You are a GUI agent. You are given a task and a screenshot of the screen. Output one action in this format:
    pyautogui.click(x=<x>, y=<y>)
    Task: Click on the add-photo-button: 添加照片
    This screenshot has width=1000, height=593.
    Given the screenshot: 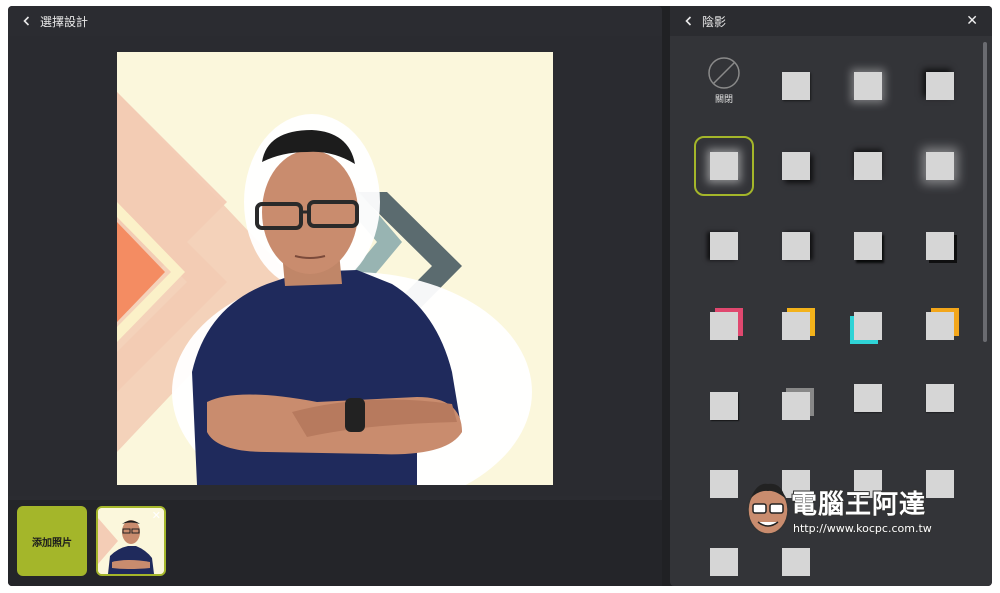 What is the action you would take?
    pyautogui.click(x=52, y=541)
    